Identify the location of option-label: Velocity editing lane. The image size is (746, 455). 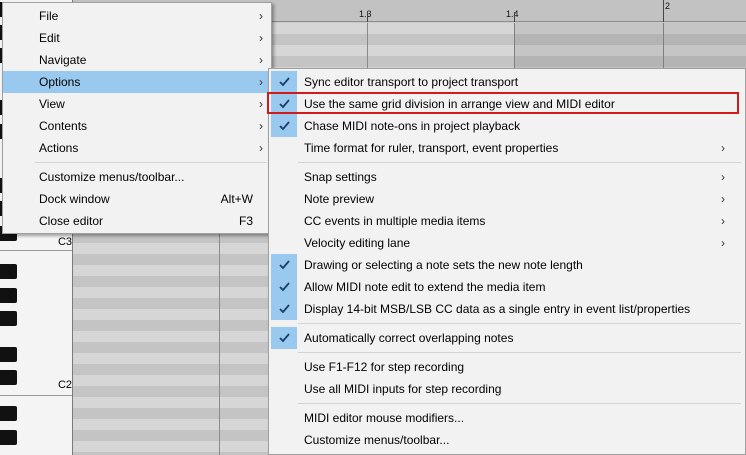
(357, 243).